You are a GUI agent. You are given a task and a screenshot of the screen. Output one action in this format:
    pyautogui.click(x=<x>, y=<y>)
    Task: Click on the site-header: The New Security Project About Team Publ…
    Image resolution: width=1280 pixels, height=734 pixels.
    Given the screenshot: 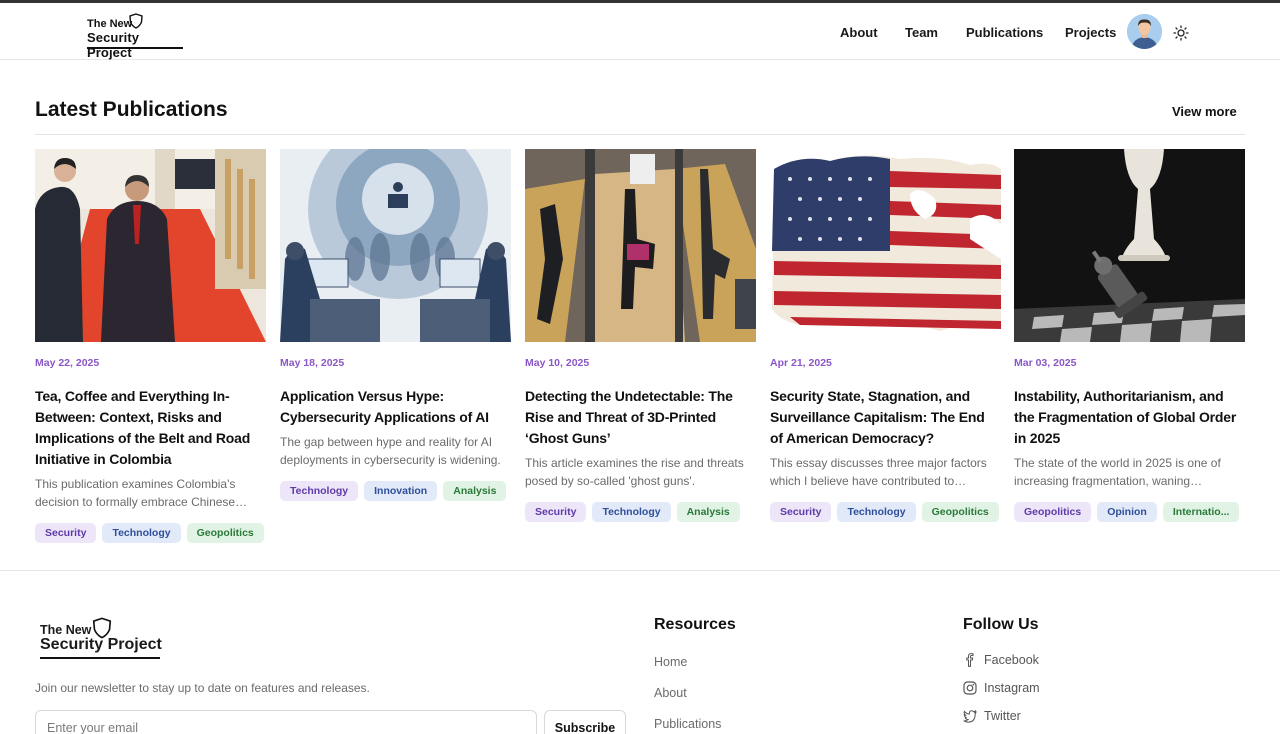 What is the action you would take?
    pyautogui.click(x=640, y=31)
    